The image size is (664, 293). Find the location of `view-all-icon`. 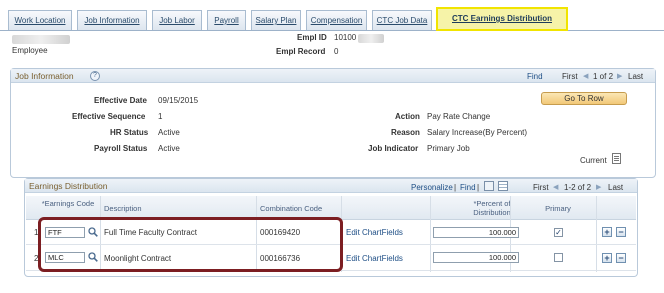

view-all-icon is located at coordinates (489, 186).